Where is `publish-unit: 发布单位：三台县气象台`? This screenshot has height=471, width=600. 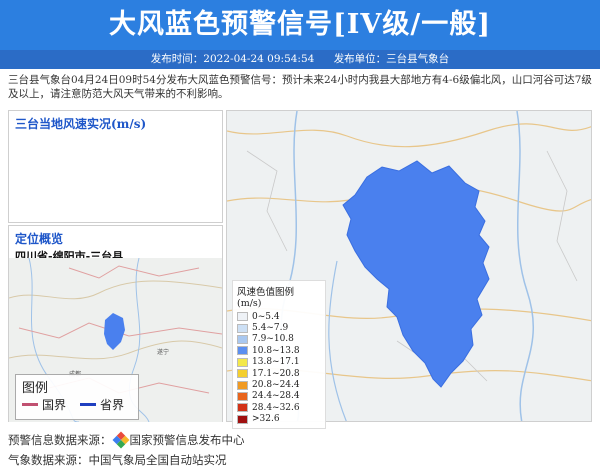
publish-unit: 发布单位：三台县气象台 is located at coordinates (391, 59).